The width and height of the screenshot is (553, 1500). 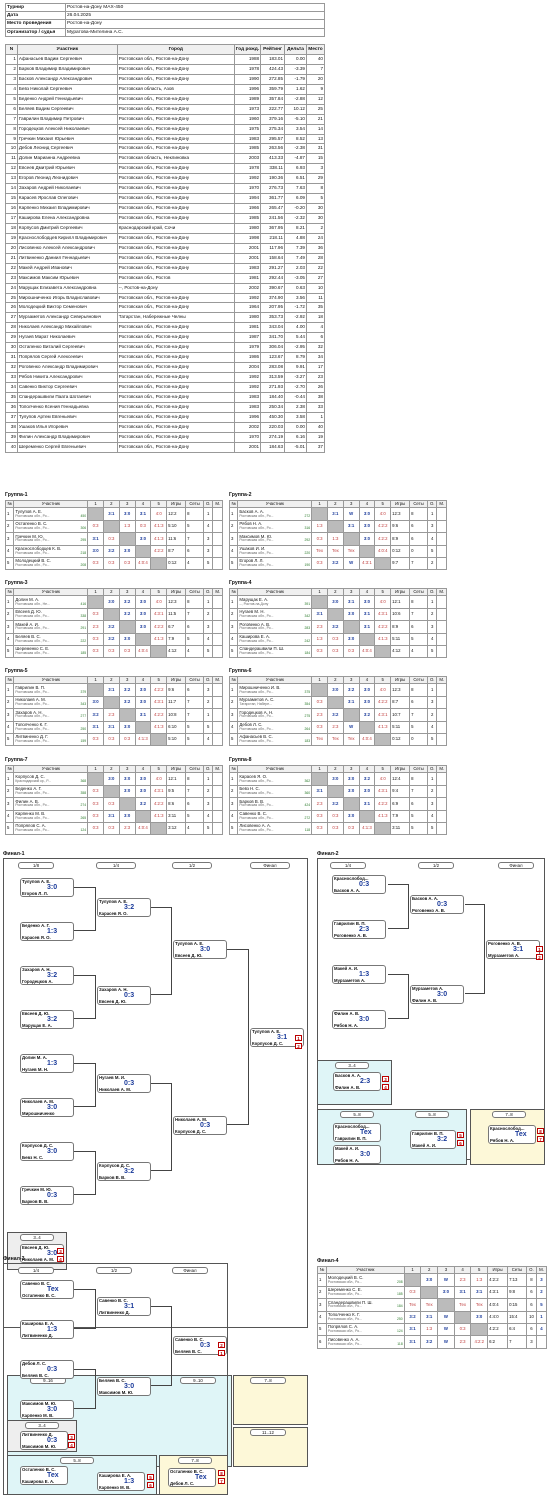 I want to click on round-header: 1/2, so click(x=192, y=865).